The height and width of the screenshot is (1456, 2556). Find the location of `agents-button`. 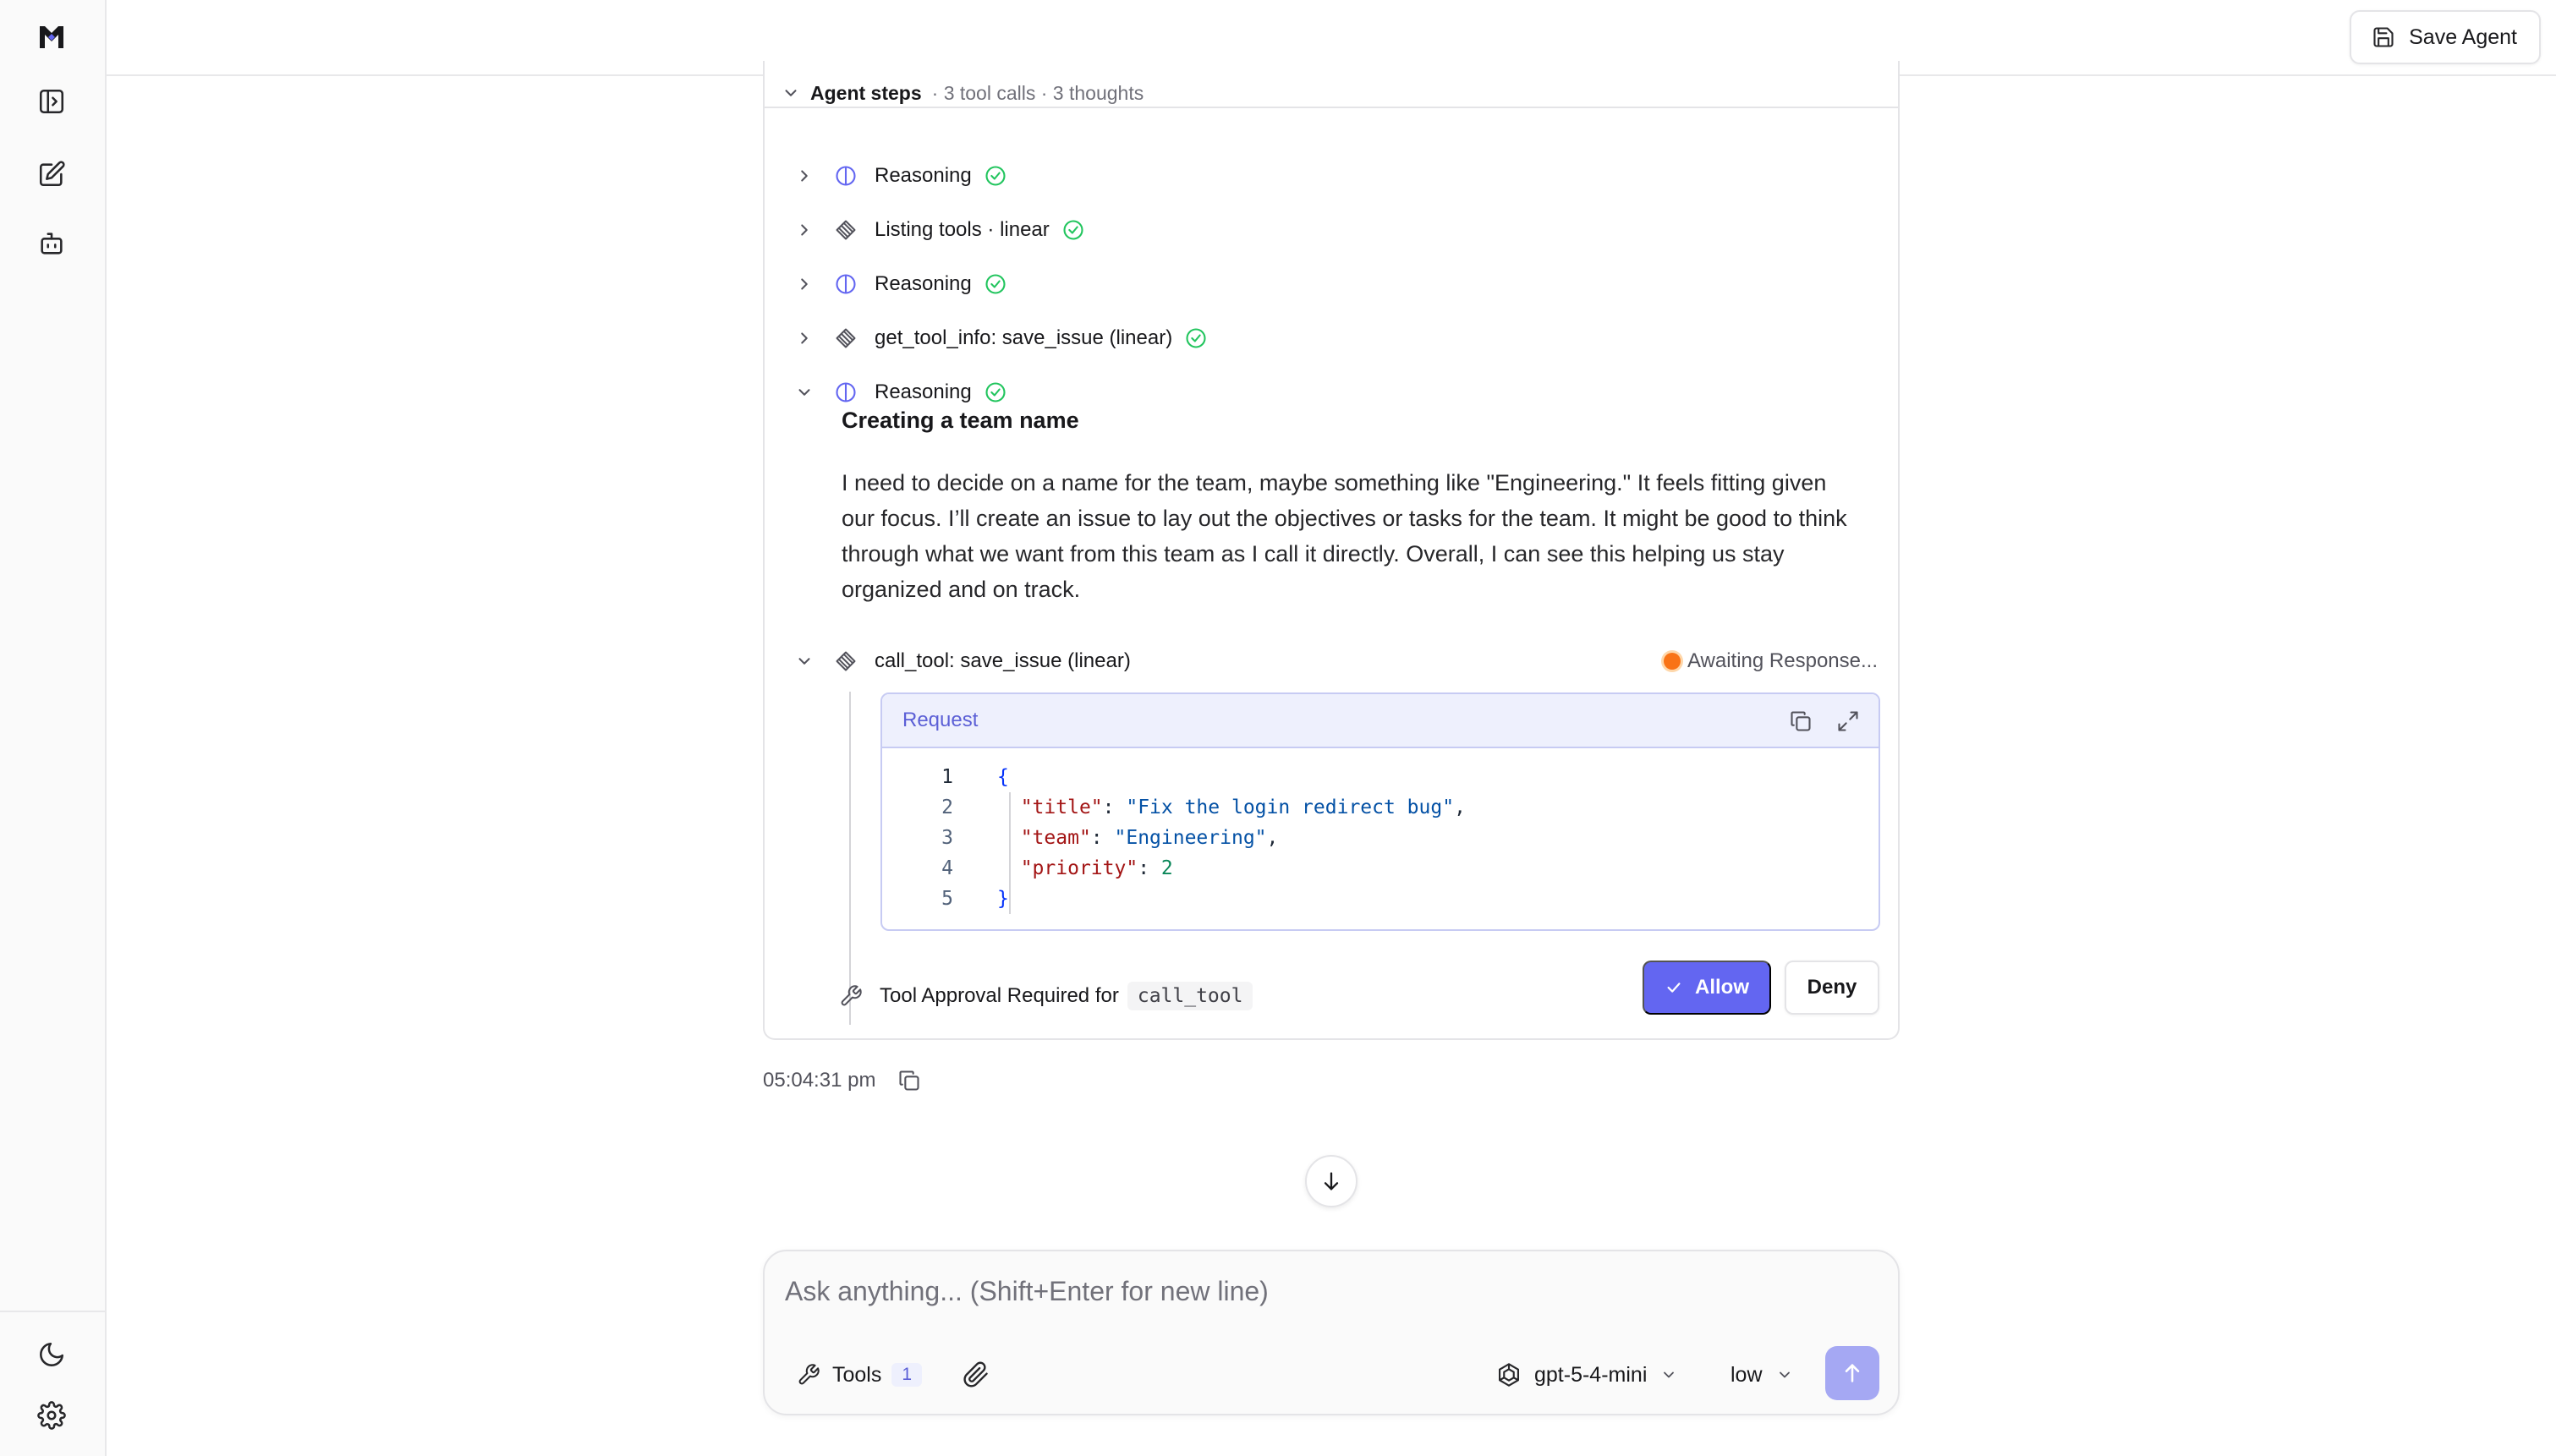

agents-button is located at coordinates (52, 243).